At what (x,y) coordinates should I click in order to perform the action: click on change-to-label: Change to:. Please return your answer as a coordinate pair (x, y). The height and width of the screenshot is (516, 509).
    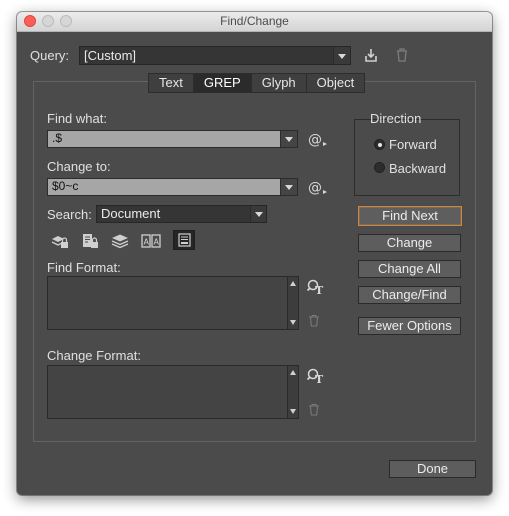
    Looking at the image, I should click on (79, 166).